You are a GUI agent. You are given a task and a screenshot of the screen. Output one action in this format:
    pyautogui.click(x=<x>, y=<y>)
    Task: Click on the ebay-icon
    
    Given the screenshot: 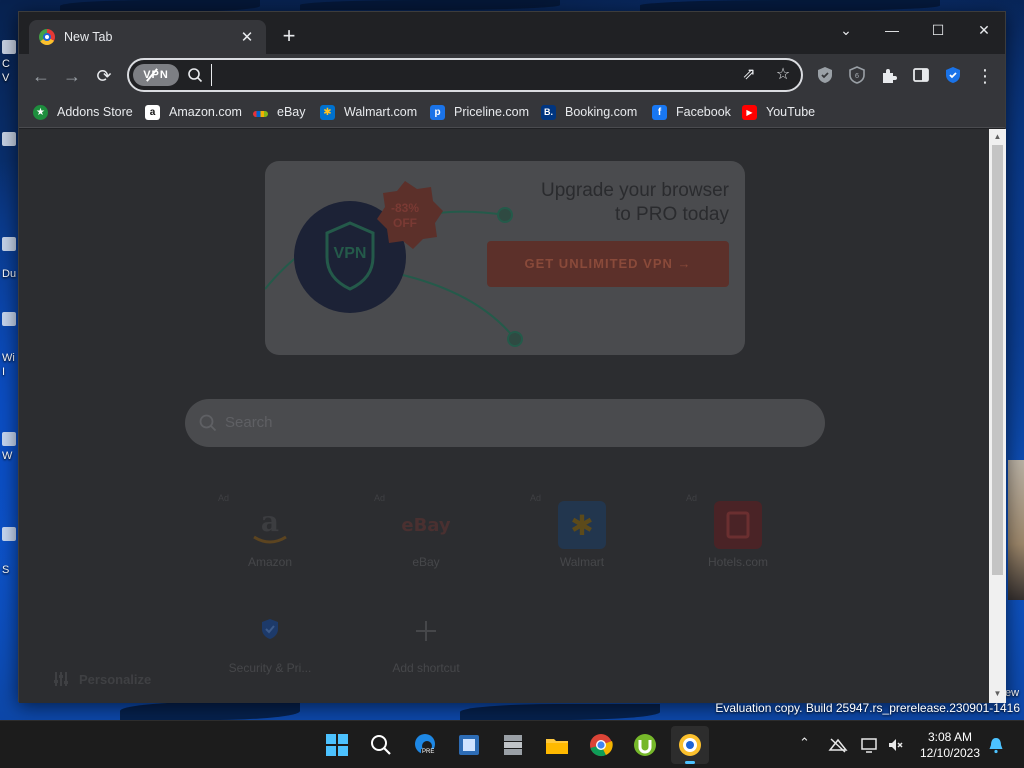 What is the action you would take?
    pyautogui.click(x=260, y=114)
    